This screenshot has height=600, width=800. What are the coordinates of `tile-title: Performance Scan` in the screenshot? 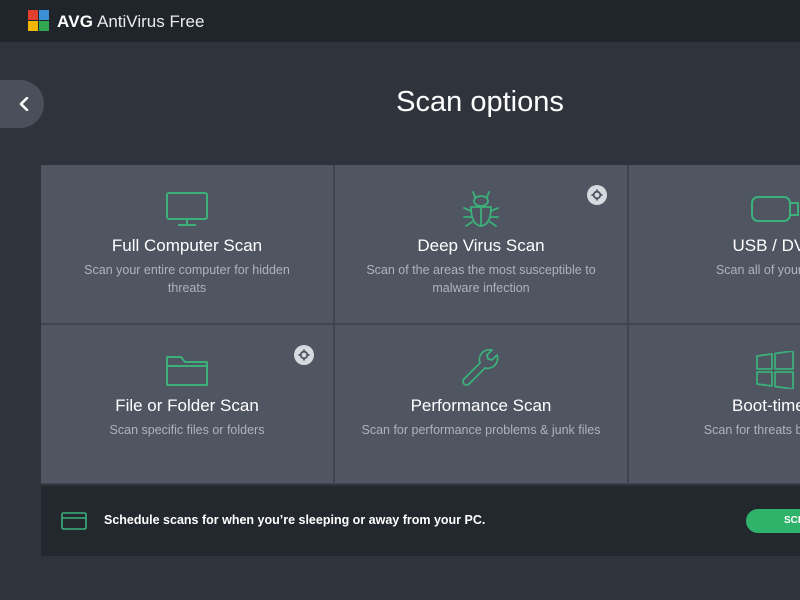 It's located at (481, 405).